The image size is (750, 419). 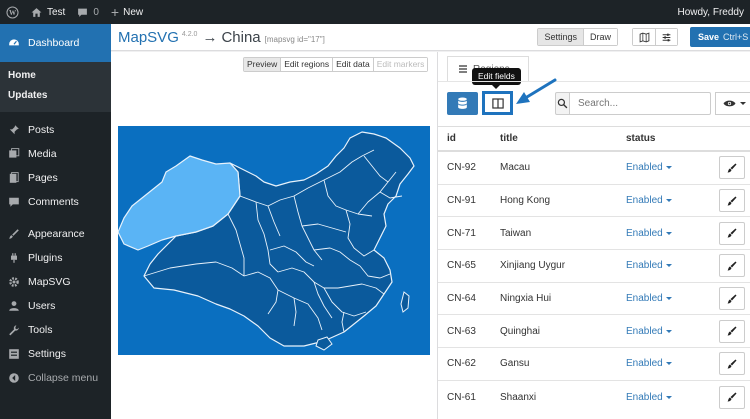 What do you see at coordinates (594, 364) in the screenshot?
I see `table-row: CN-62 Gansu Enabled` at bounding box center [594, 364].